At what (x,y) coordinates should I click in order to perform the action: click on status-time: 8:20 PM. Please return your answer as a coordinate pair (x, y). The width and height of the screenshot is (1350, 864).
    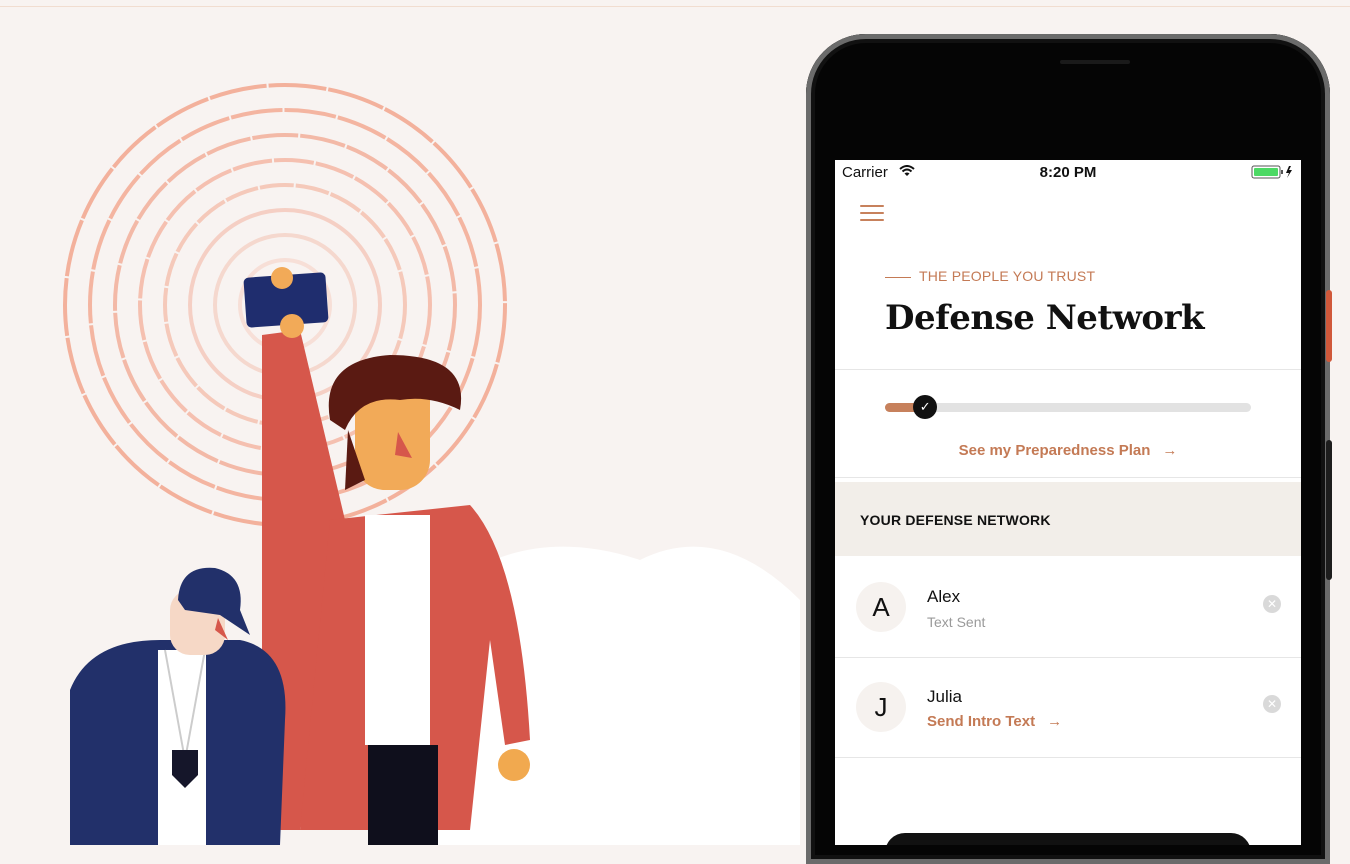
    Looking at the image, I should click on (1068, 172).